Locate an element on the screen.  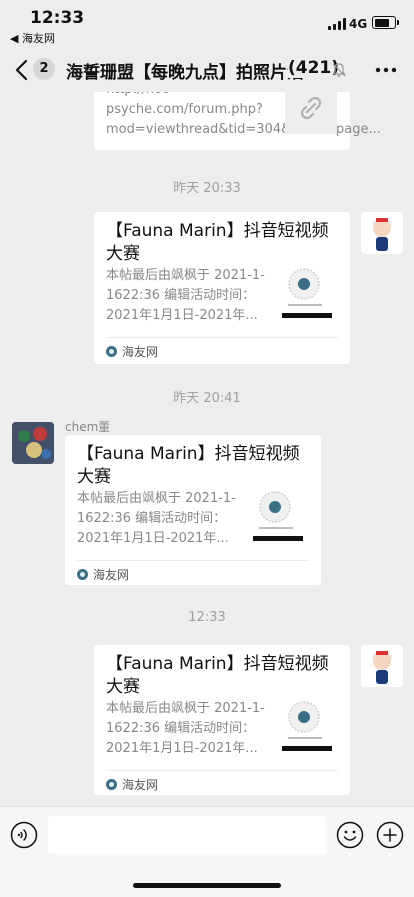
sender-name: chem董 is located at coordinates (88, 427).